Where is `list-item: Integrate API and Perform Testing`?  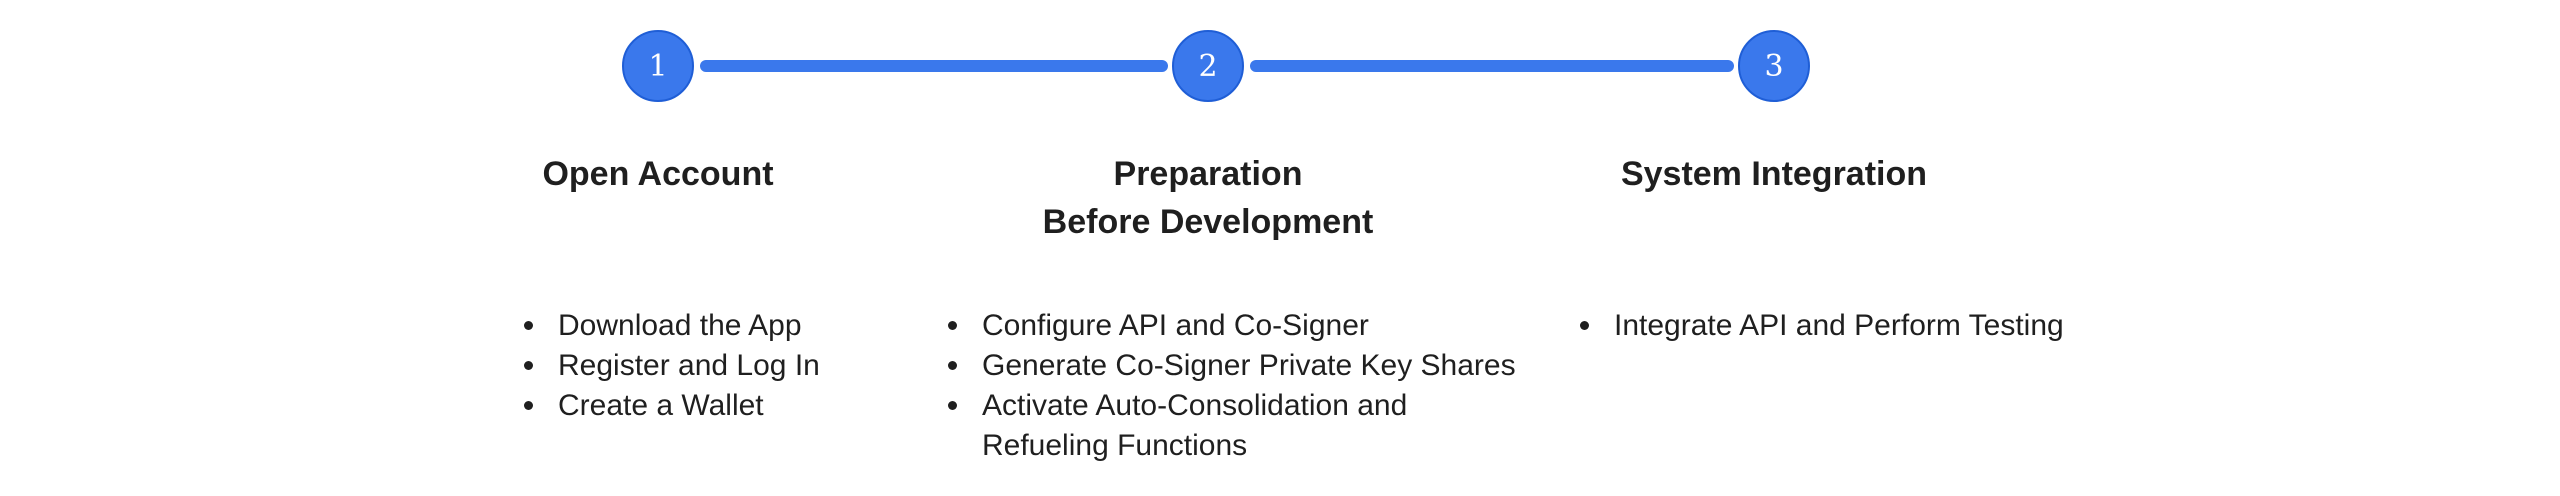
list-item: Integrate API and Perform Testing is located at coordinates (1819, 326).